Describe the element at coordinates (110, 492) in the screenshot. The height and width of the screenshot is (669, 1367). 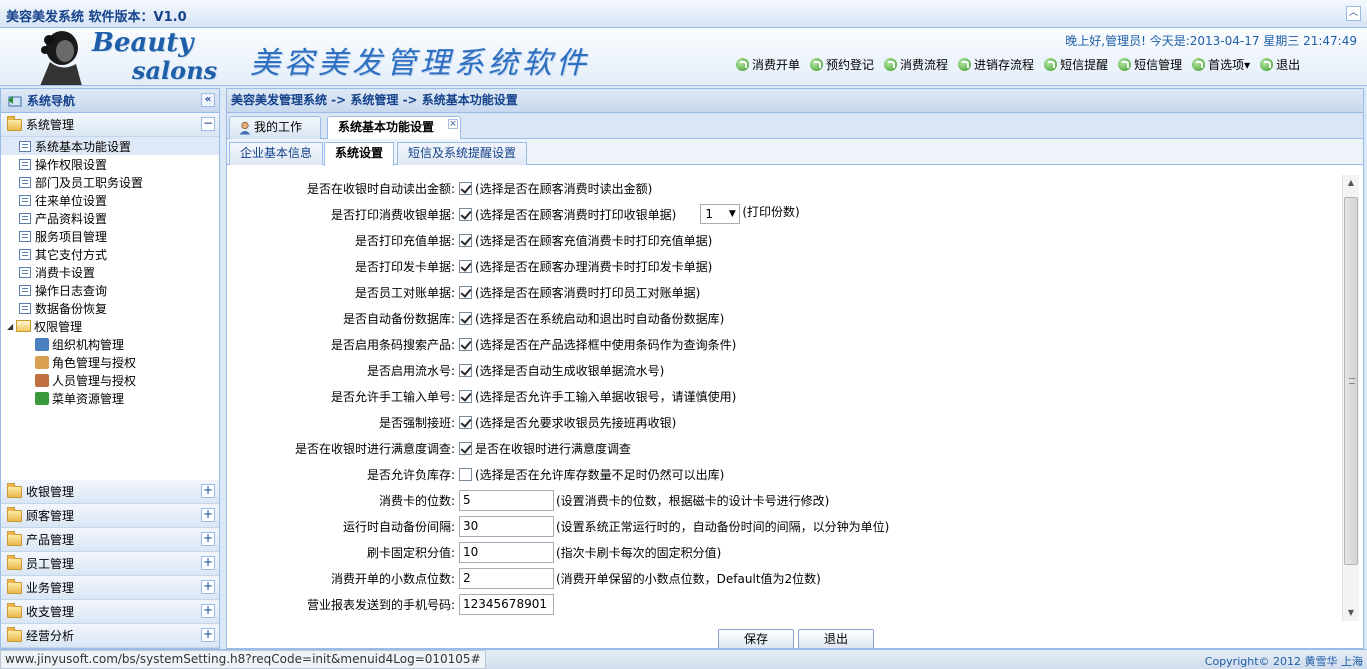
I see `sidebar-group: 收银管理 +` at that location.